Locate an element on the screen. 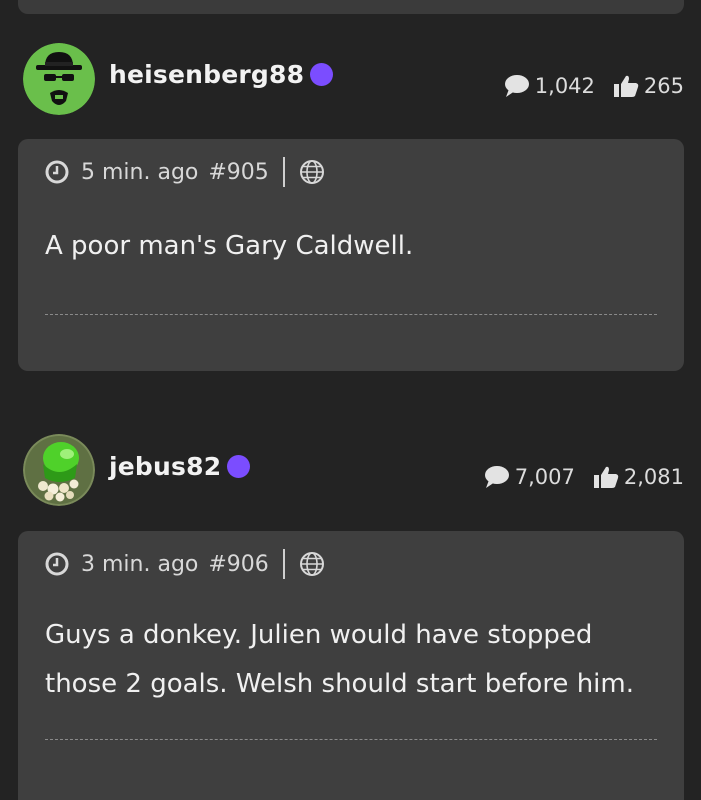 The height and width of the screenshot is (800, 701). avatar-heisenberg-image is located at coordinates (59, 79).